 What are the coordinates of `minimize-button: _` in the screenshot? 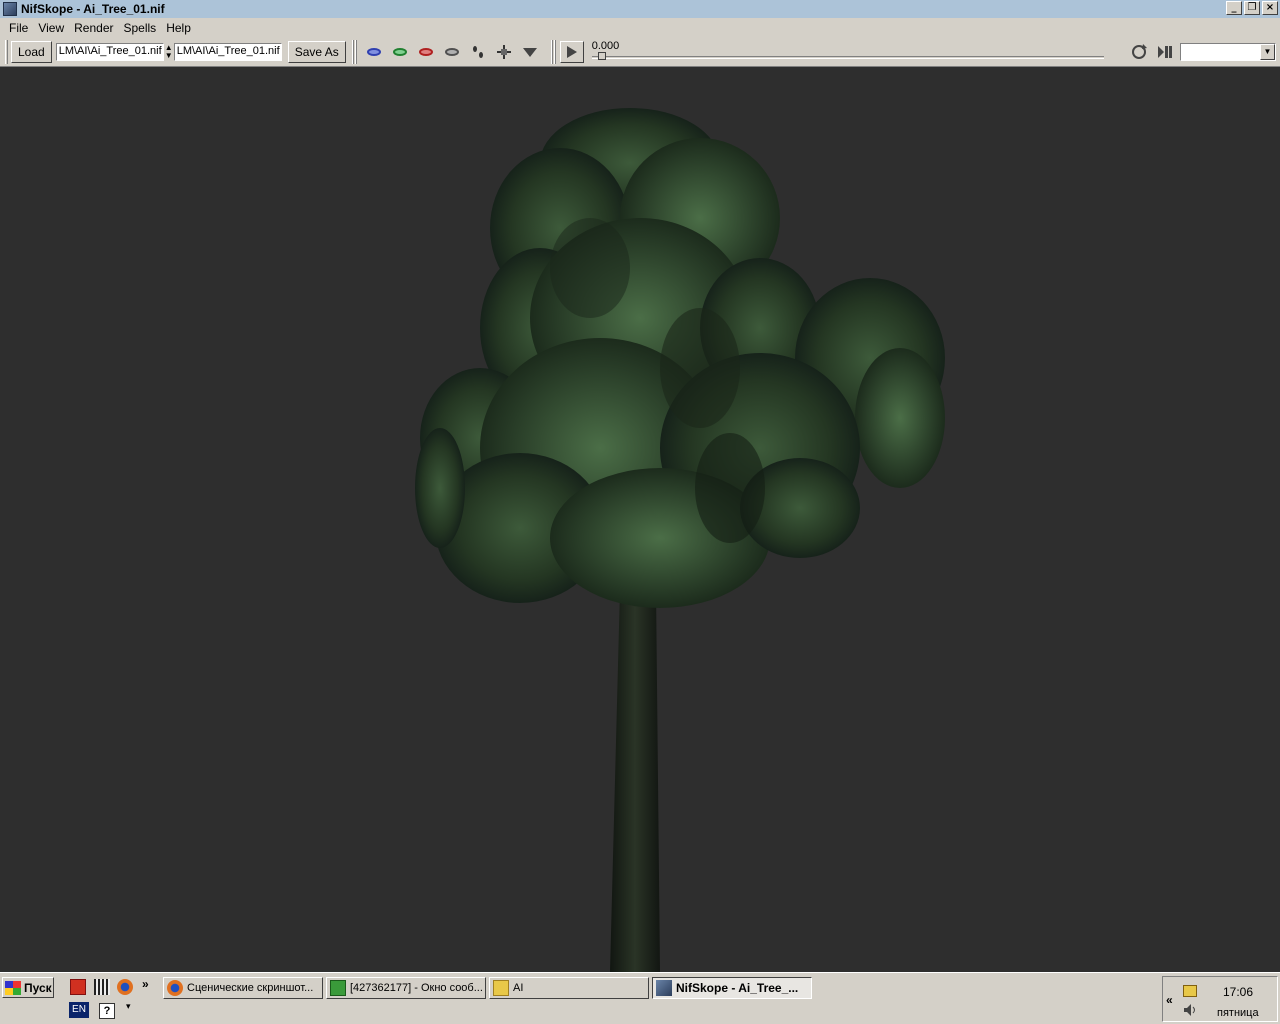 It's located at (1234, 8).